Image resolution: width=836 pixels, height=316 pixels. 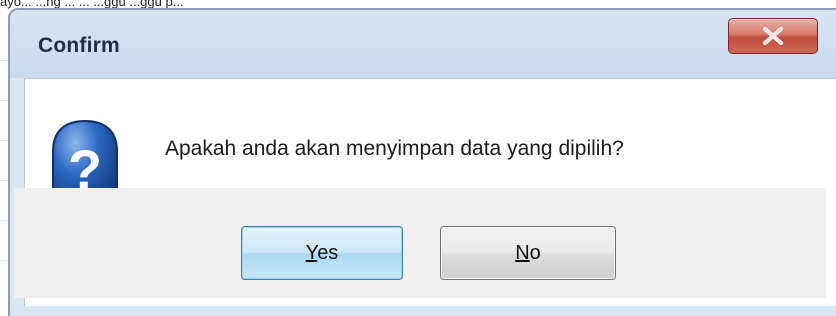 I want to click on yes-button-mnemonic: Y, so click(x=311, y=253).